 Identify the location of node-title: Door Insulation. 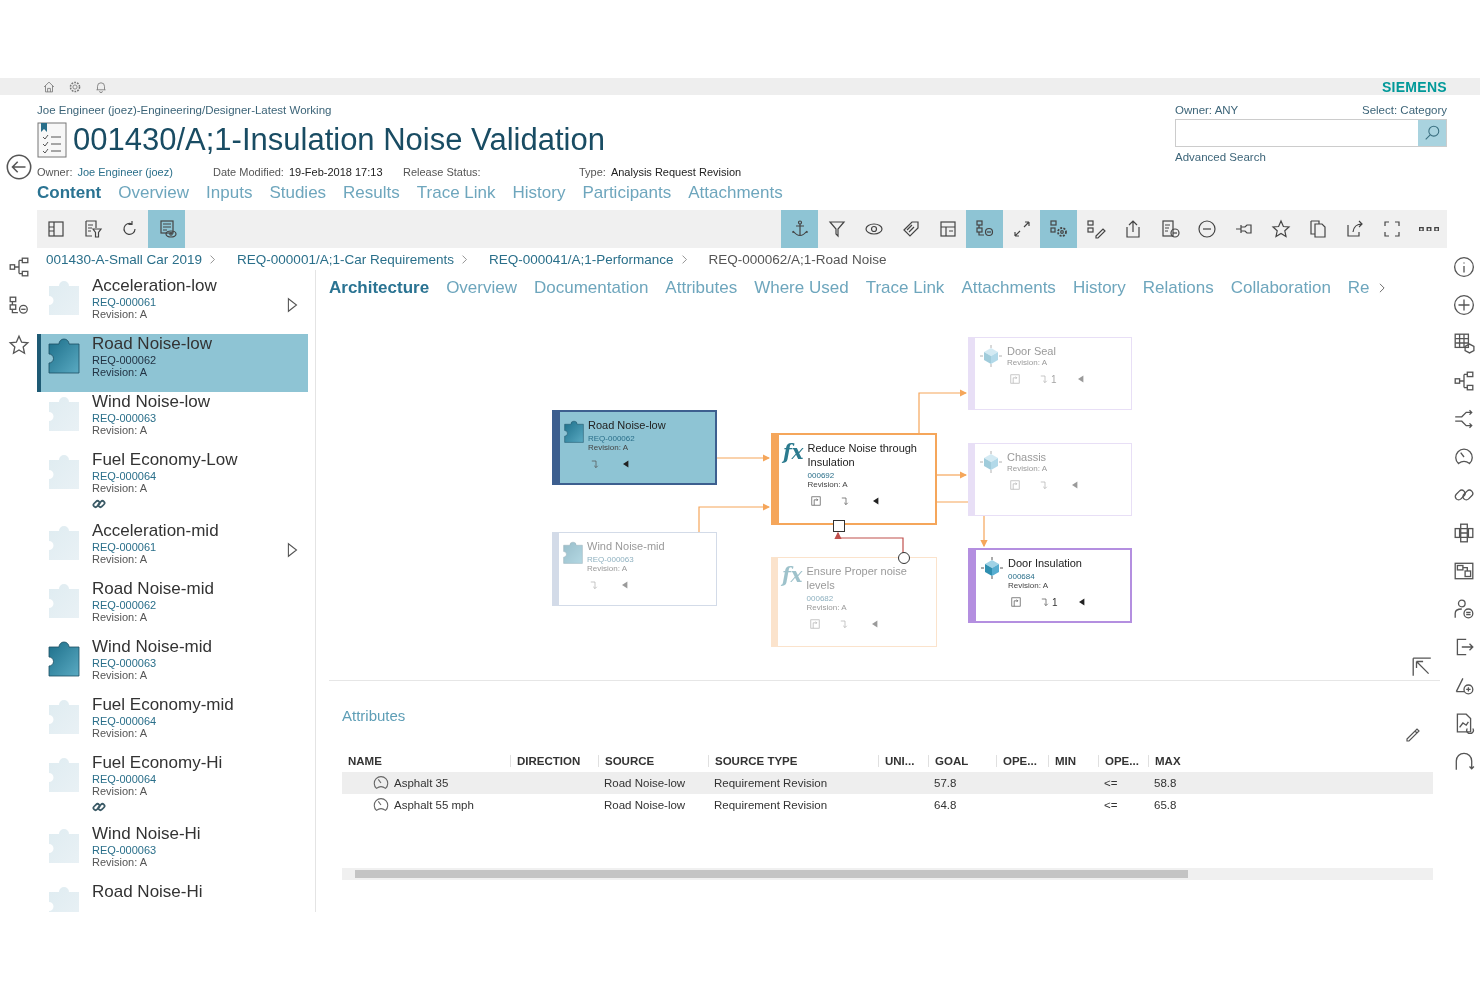
(1045, 563).